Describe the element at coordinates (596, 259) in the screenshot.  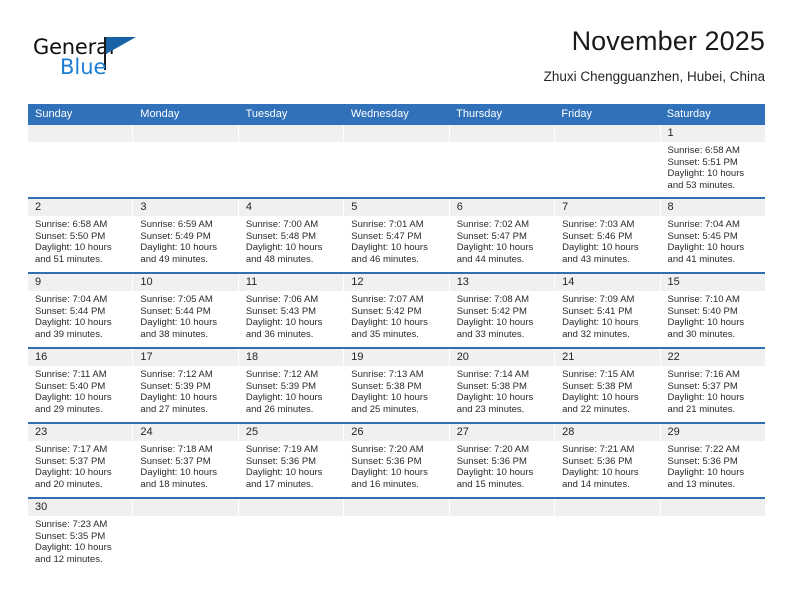
I see `daylight-duration-line2: and 43 minutes.` at that location.